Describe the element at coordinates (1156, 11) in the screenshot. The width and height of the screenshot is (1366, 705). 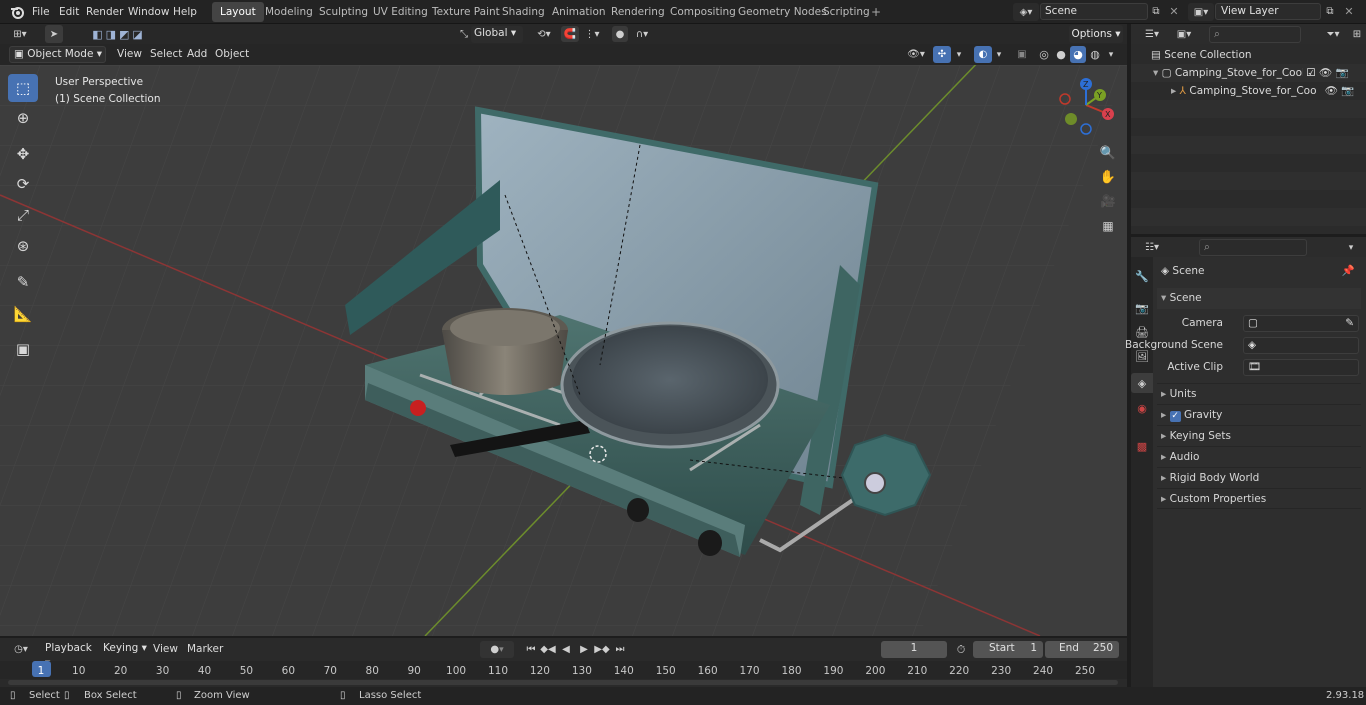
I see `copy-scene-icon: ⧉` at that location.